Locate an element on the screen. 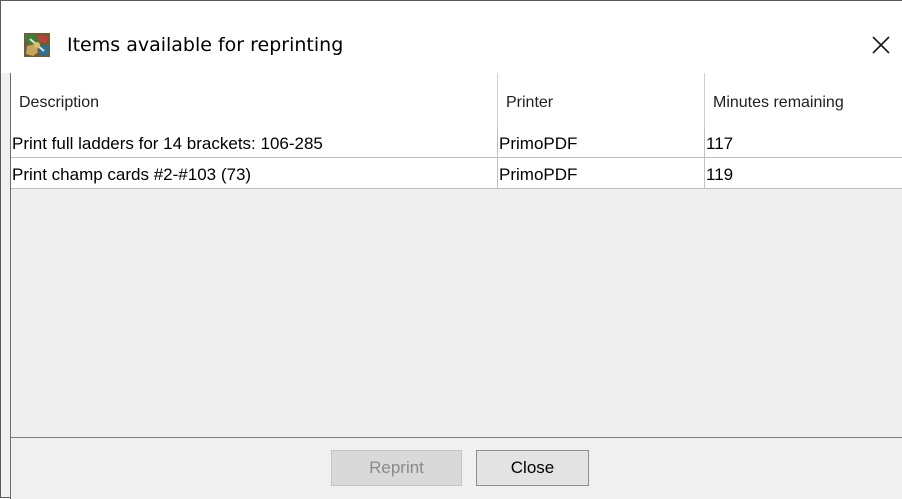 The height and width of the screenshot is (499, 902). cell-minutes-remaining: 117 is located at coordinates (720, 143).